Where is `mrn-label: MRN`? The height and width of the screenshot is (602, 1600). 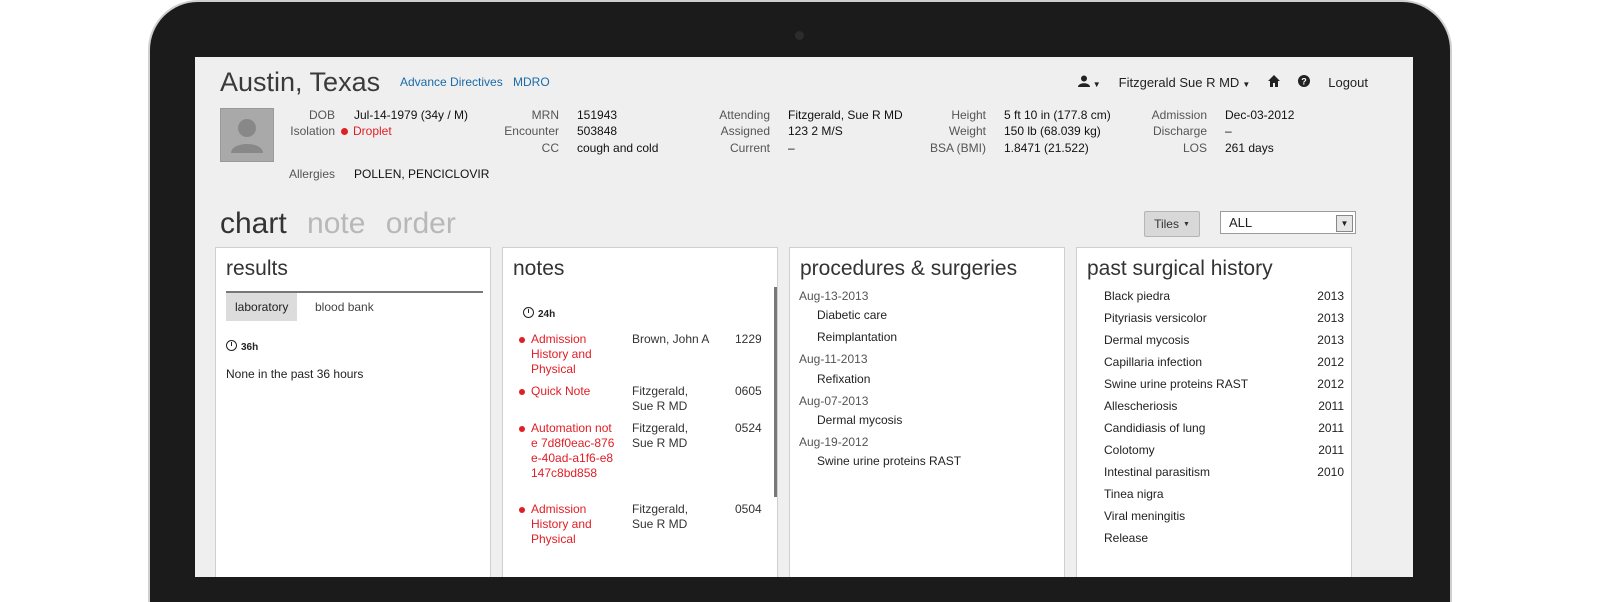 mrn-label: MRN is located at coordinates (545, 115).